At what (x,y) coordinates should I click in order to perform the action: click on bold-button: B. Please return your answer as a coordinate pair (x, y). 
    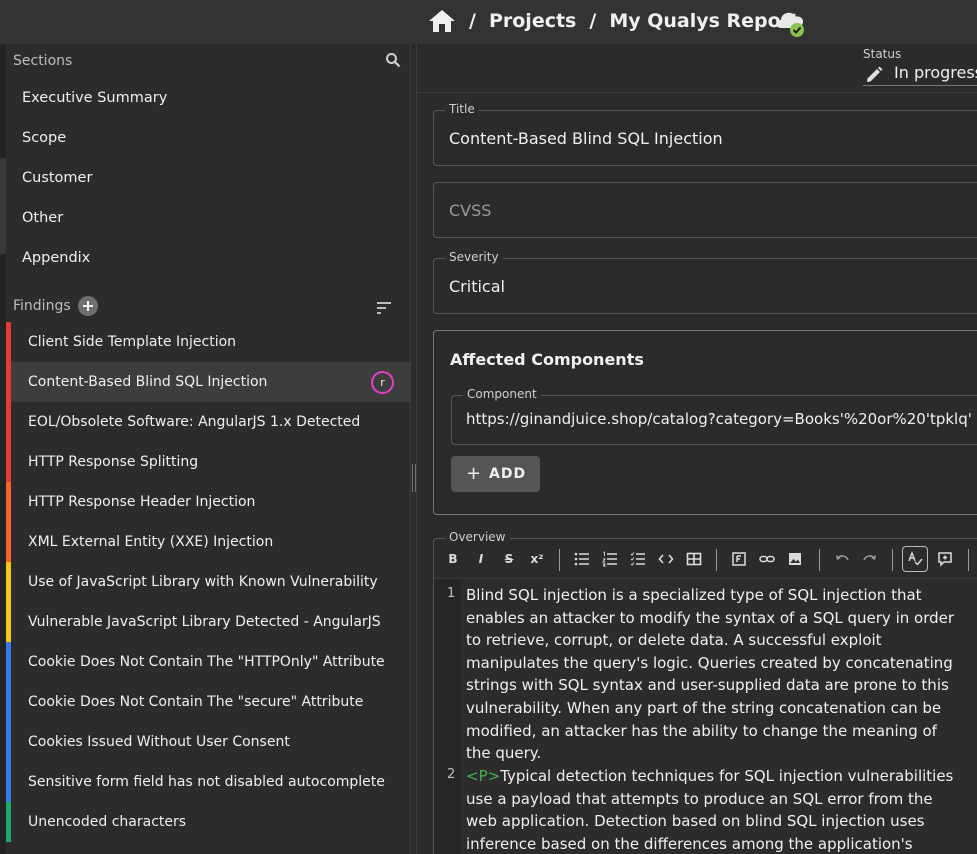
    Looking at the image, I should click on (453, 559).